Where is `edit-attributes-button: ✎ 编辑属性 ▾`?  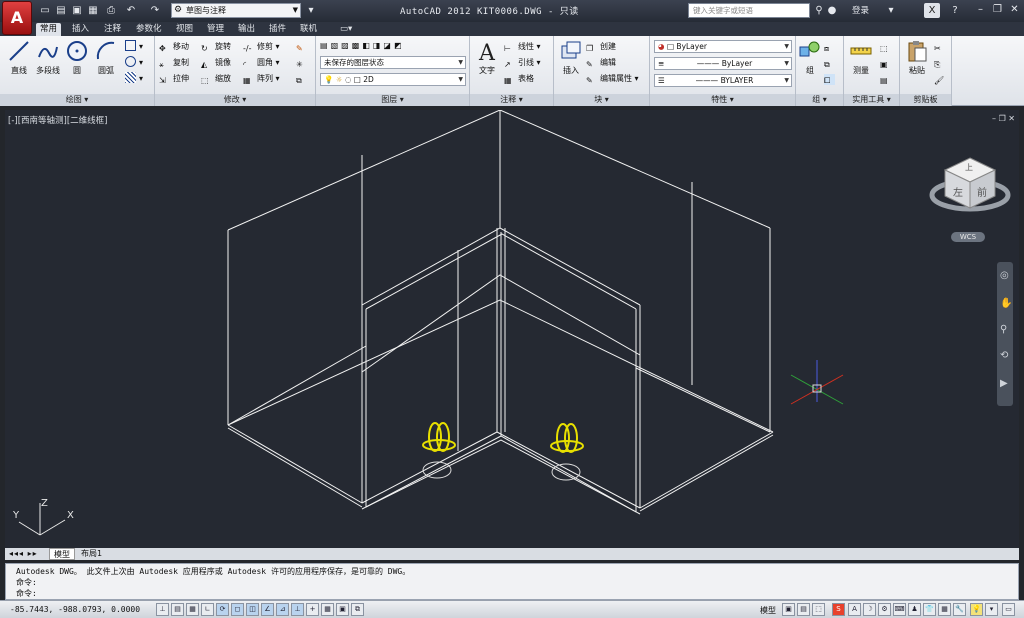 edit-attributes-button: ✎ 编辑属性 ▾ is located at coordinates (612, 79).